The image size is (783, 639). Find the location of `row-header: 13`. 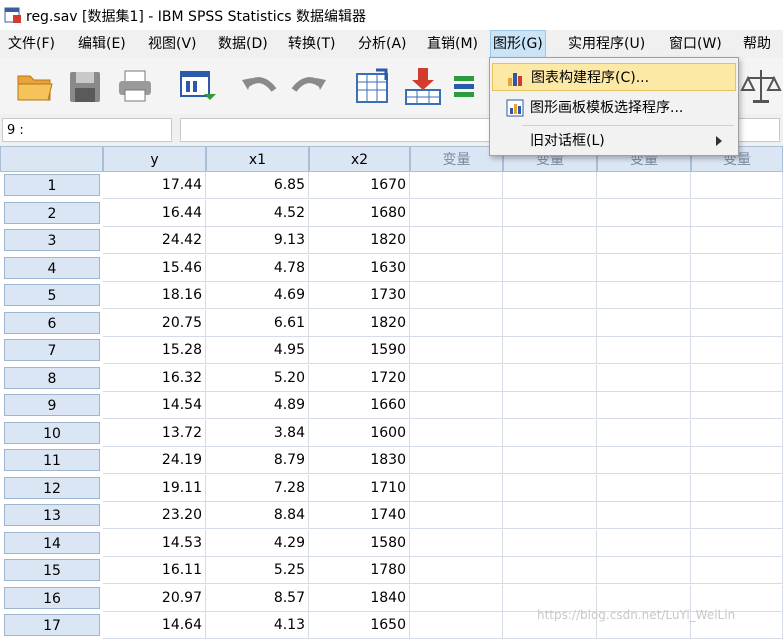

row-header: 13 is located at coordinates (52, 515).